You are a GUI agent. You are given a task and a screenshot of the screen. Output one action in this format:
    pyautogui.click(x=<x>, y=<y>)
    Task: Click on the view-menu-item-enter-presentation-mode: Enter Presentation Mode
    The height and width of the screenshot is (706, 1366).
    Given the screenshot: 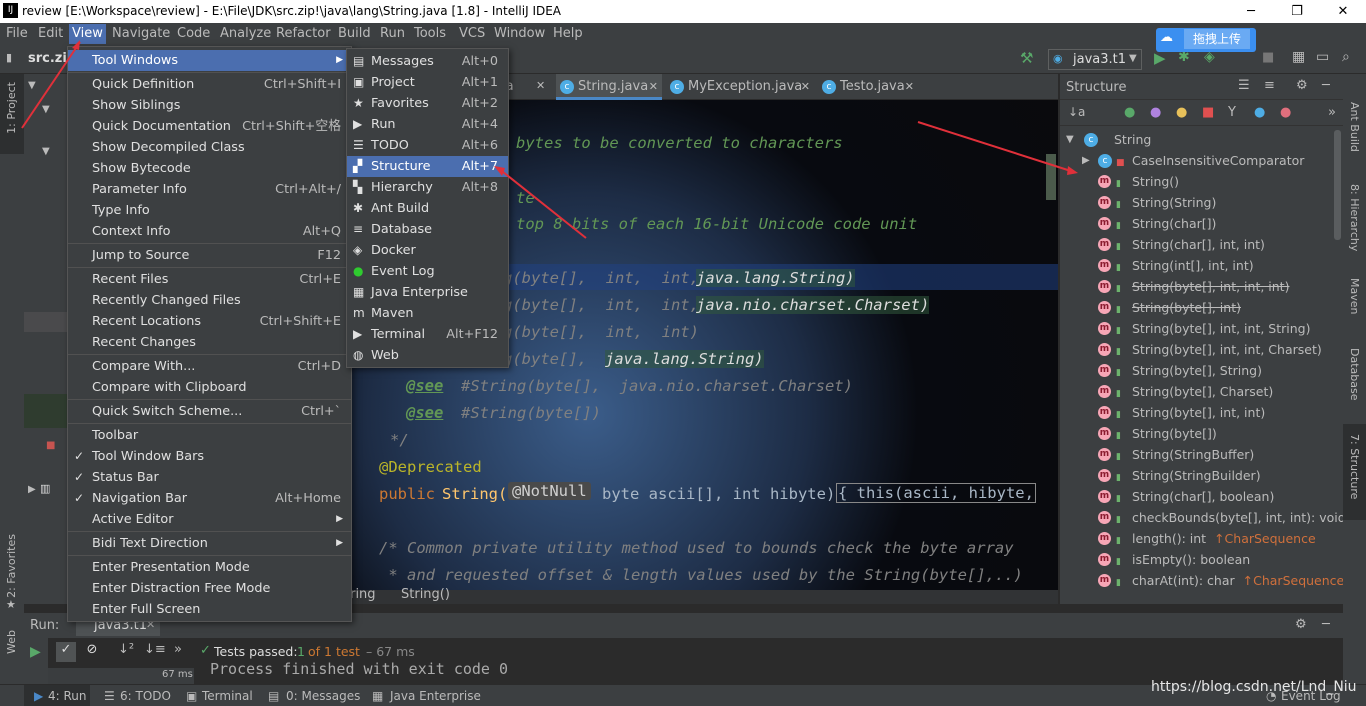 What is the action you would take?
    pyautogui.click(x=209, y=567)
    